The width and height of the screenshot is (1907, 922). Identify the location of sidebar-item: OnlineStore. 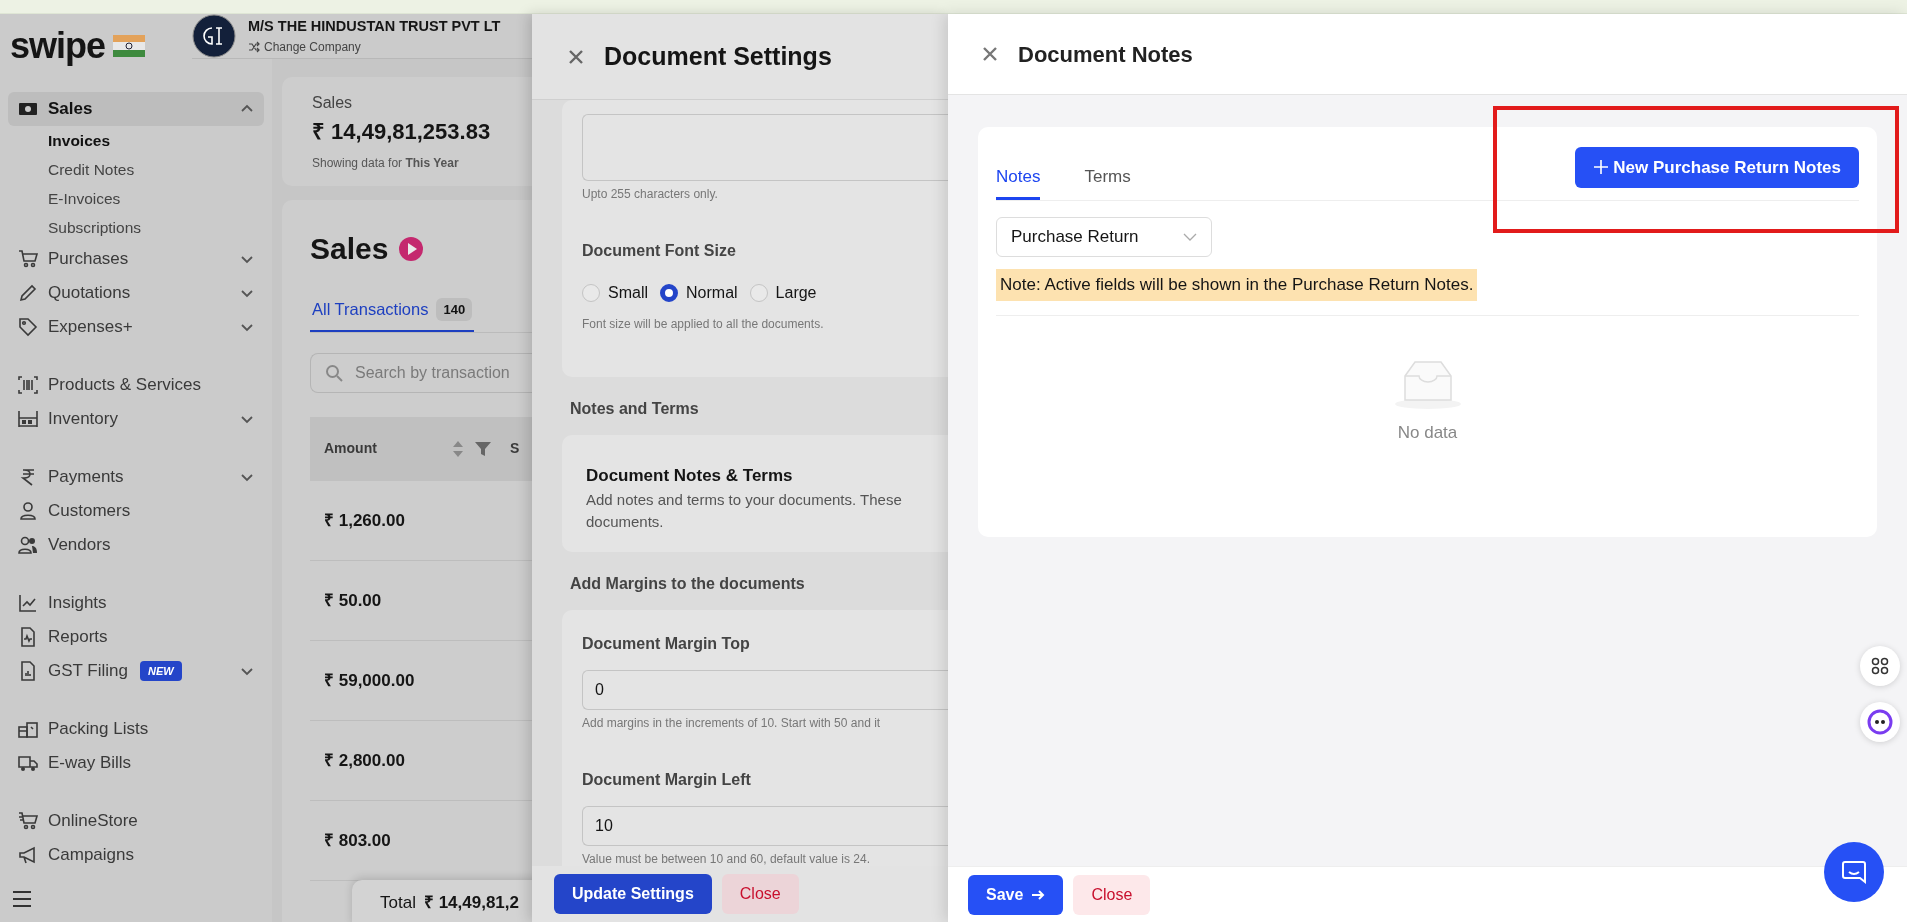
(136, 821).